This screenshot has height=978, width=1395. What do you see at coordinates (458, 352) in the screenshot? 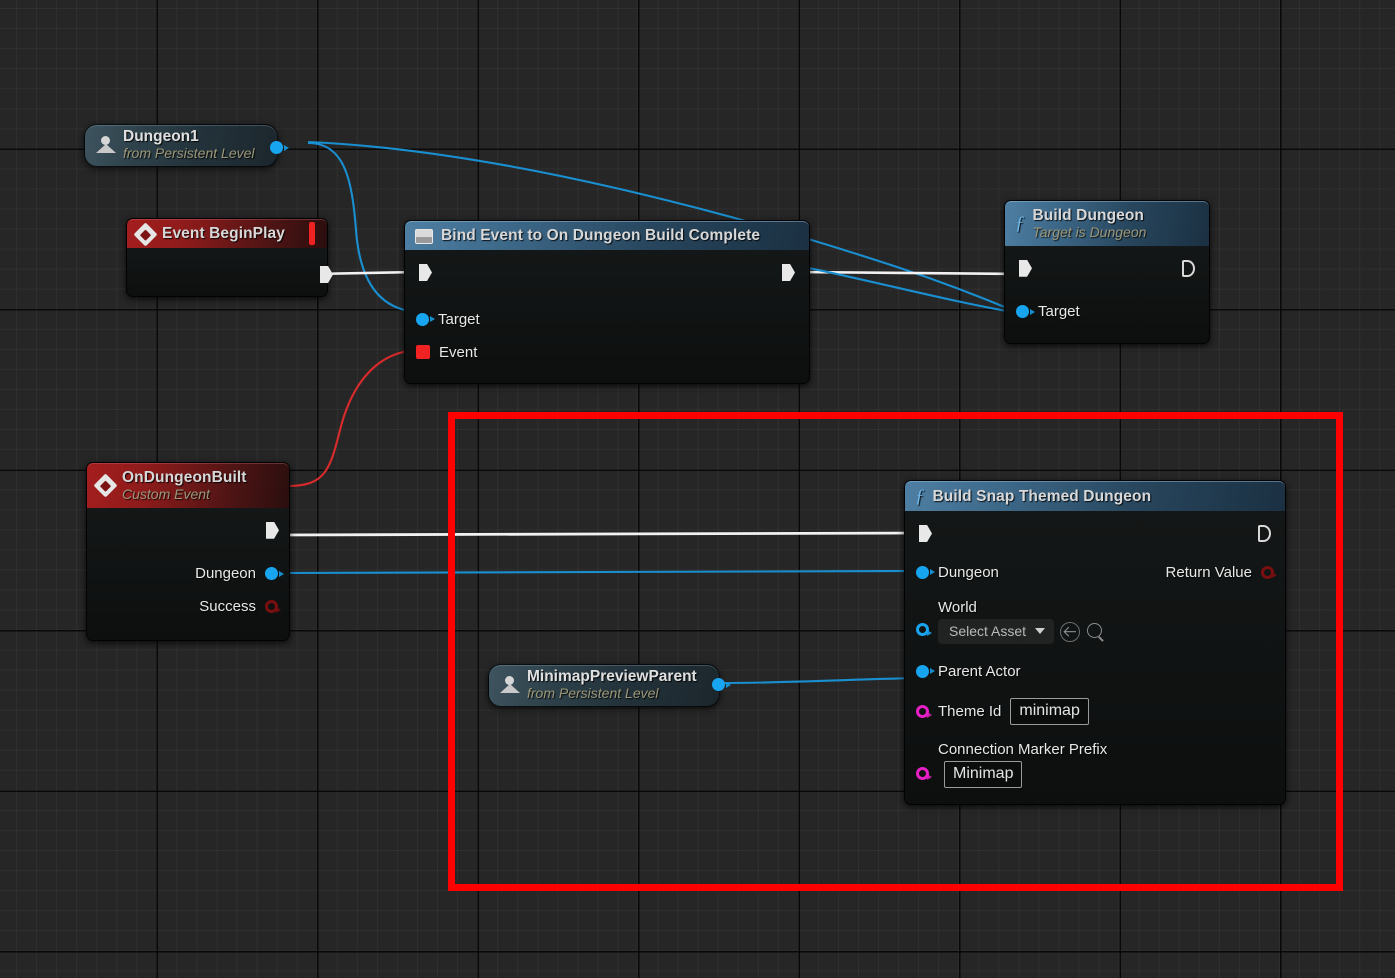
I see `pin-label: Event` at bounding box center [458, 352].